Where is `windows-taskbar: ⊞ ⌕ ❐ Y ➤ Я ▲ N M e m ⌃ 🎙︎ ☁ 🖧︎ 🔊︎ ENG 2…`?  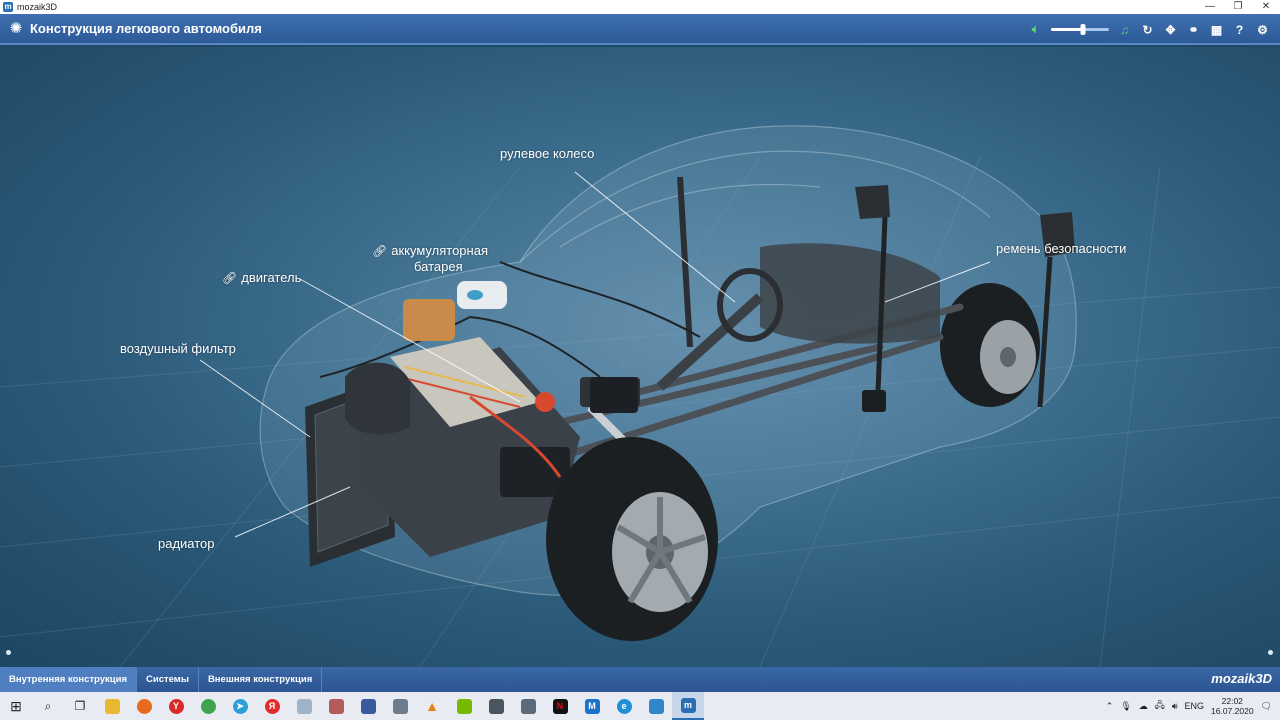
windows-taskbar: ⊞ ⌕ ❐ Y ➤ Я ▲ N M e m ⌃ 🎙︎ ☁ 🖧︎ 🔊︎ ENG 2… is located at coordinates (640, 706).